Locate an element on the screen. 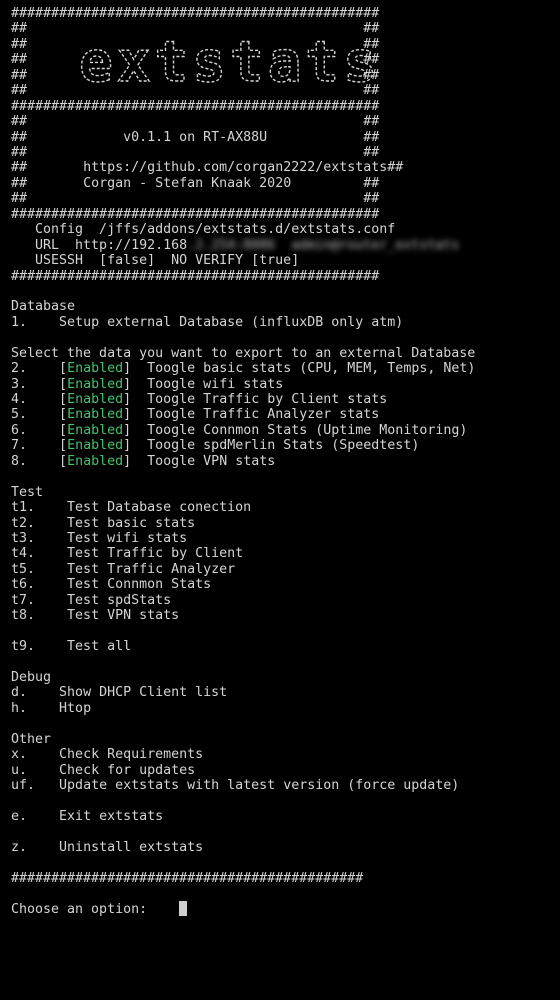  export-toggle-item: 8. [Enabled] Toogle VPN stats is located at coordinates (283, 461).